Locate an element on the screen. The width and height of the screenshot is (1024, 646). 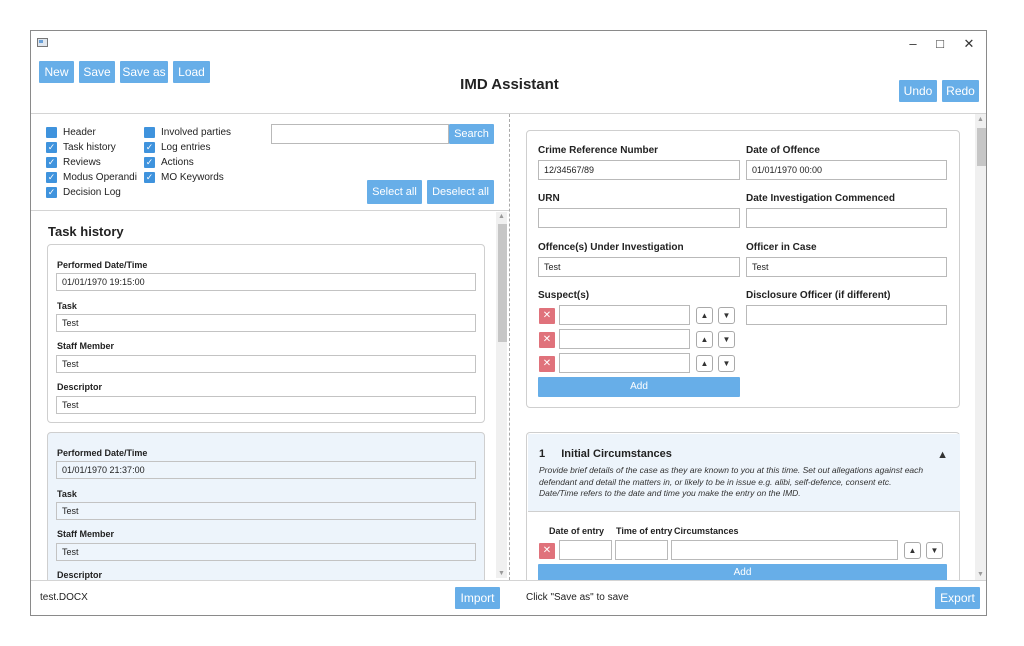
loaded-filename: test.DOCX is located at coordinates (64, 597).